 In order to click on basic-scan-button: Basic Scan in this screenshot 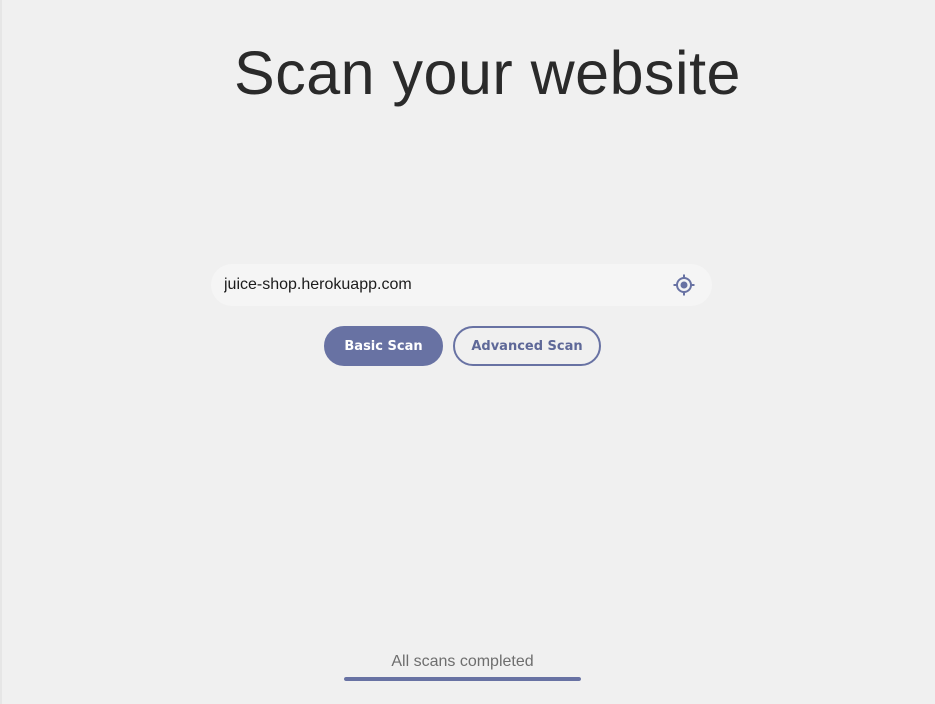, I will do `click(383, 346)`.